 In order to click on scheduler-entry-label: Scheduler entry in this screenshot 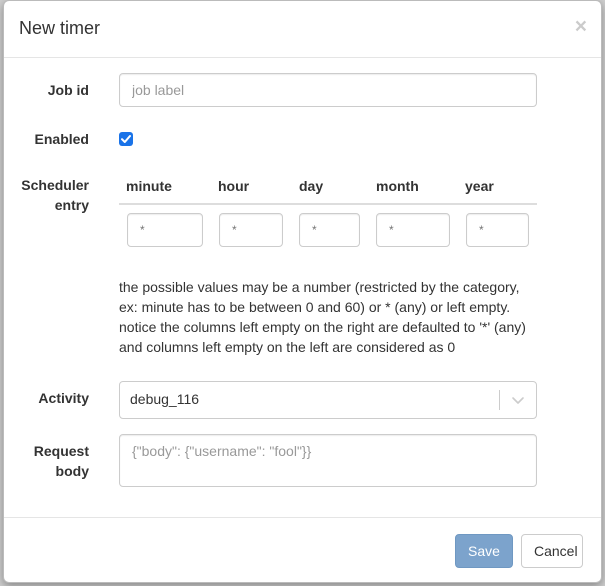, I will do `click(51, 195)`.